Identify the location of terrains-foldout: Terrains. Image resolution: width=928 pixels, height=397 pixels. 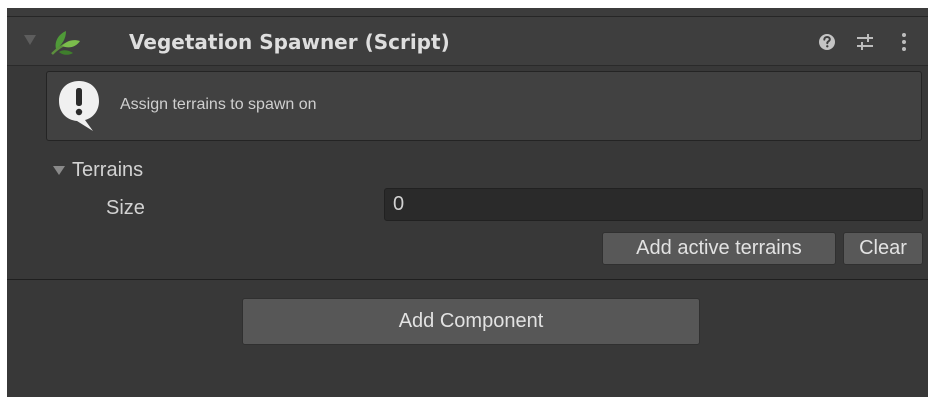
(153, 170).